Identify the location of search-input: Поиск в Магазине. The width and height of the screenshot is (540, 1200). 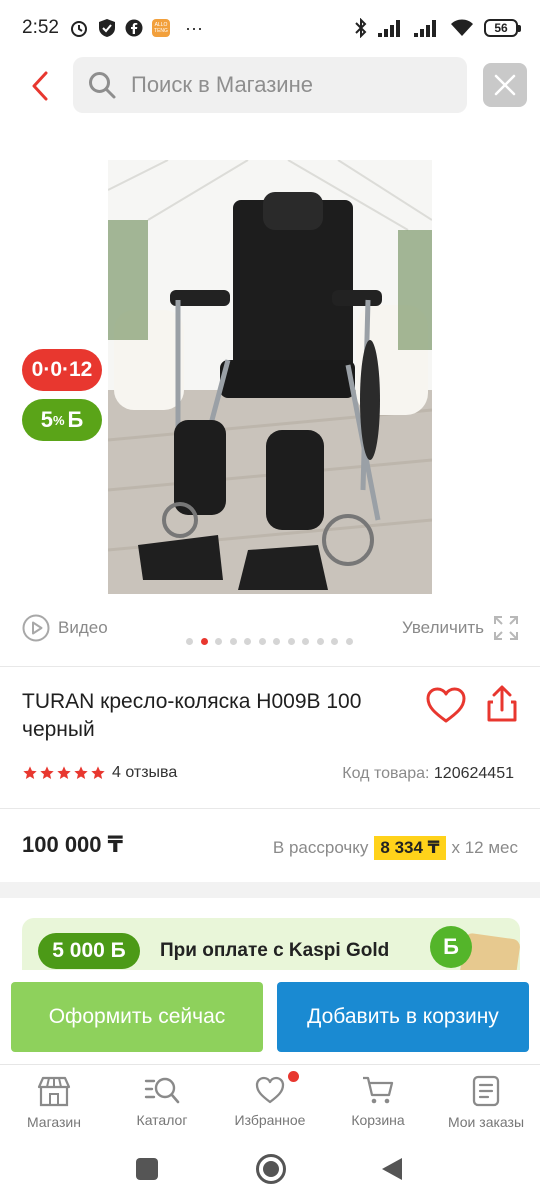
(270, 85).